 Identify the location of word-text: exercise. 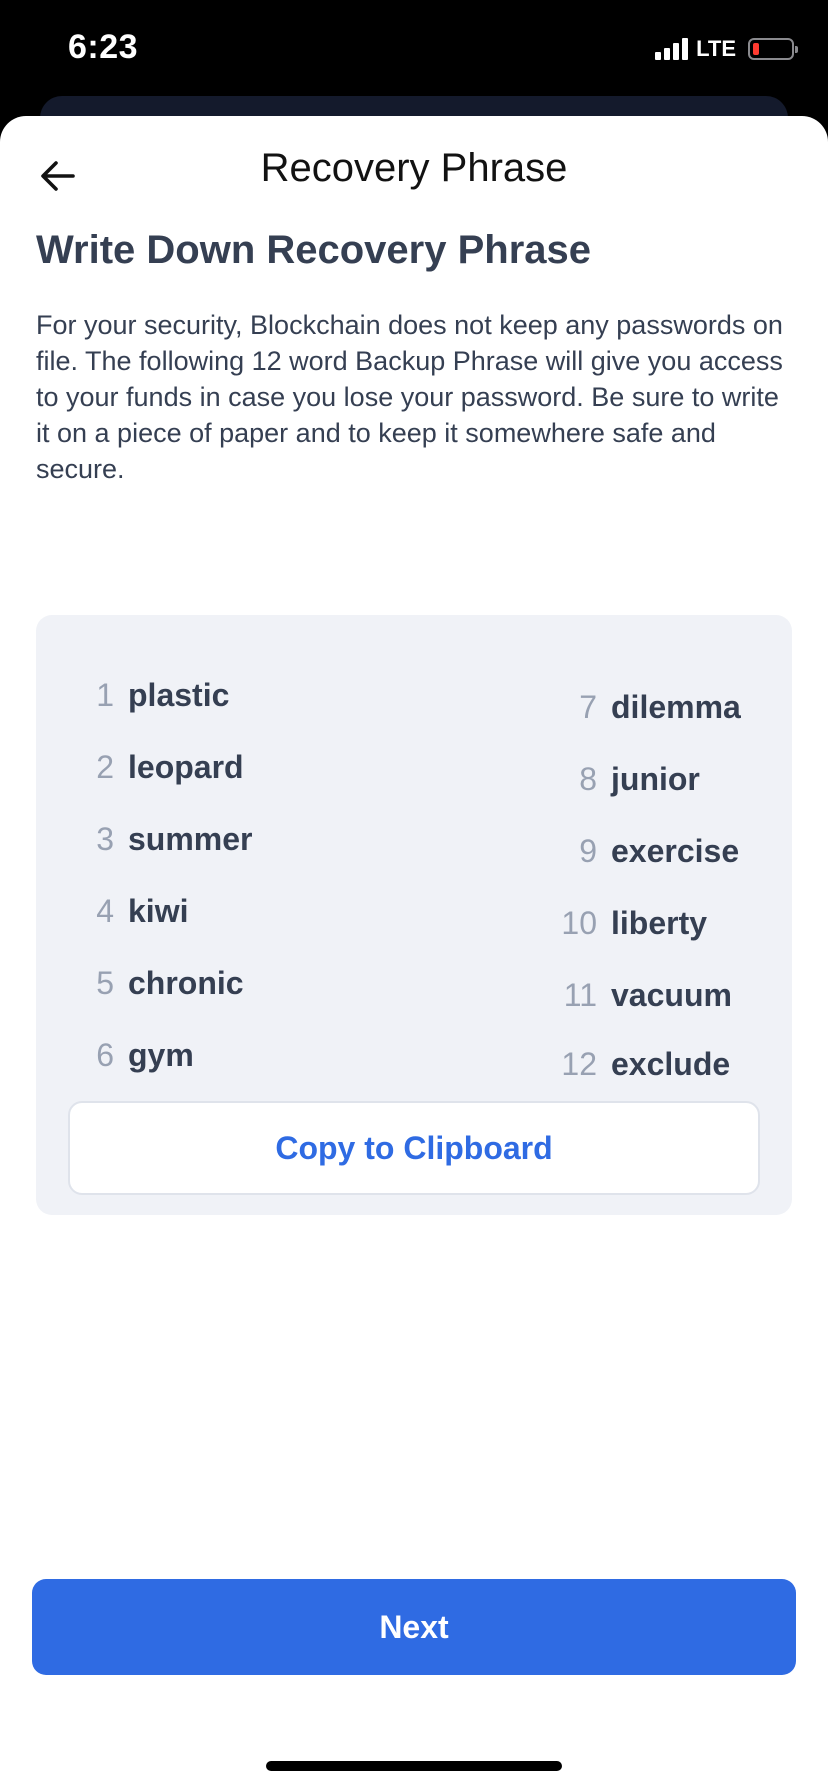
(675, 850).